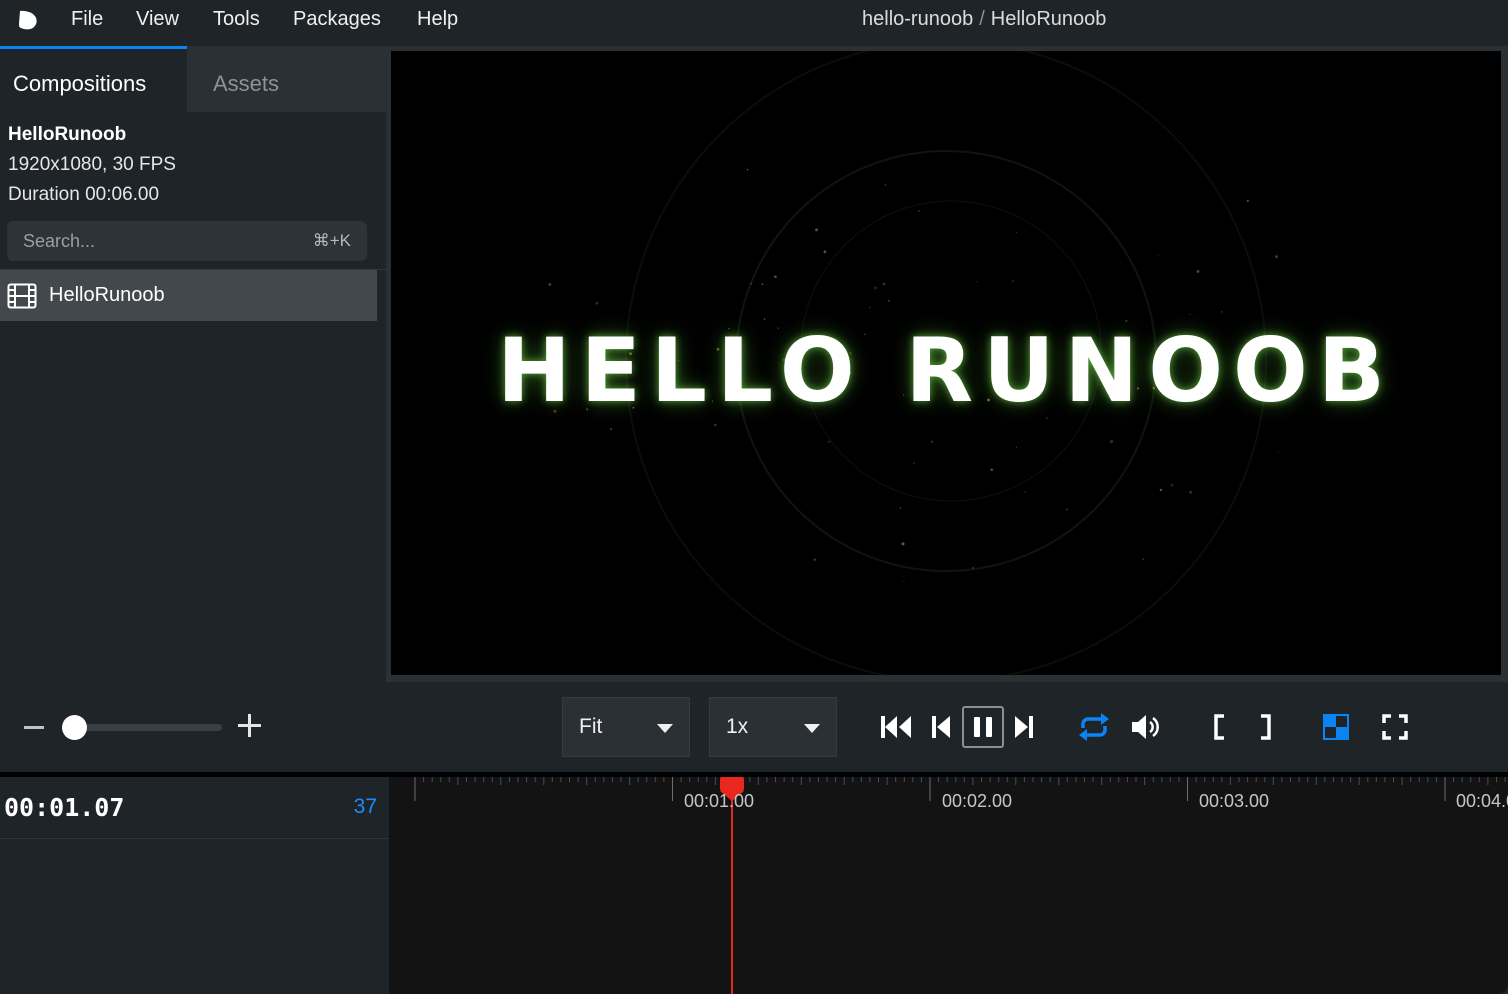 The image size is (1508, 994). I want to click on step-forward-button, so click(1024, 727).